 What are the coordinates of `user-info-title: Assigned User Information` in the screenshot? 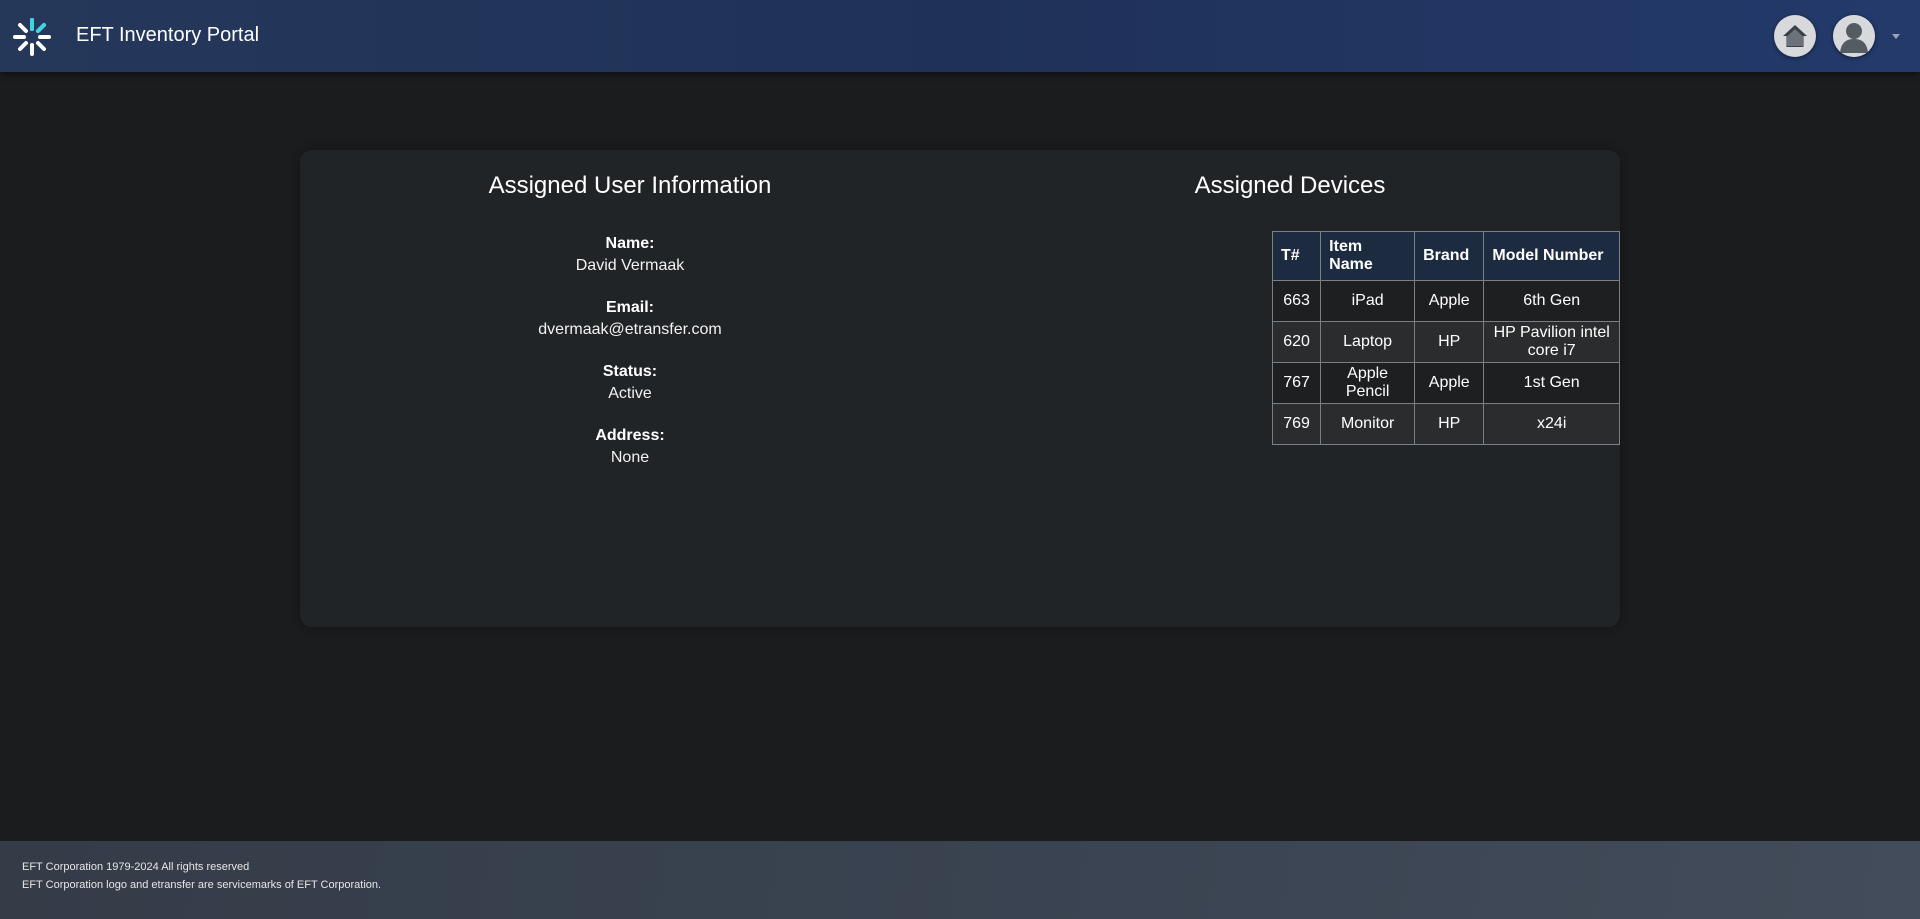 It's located at (630, 185).